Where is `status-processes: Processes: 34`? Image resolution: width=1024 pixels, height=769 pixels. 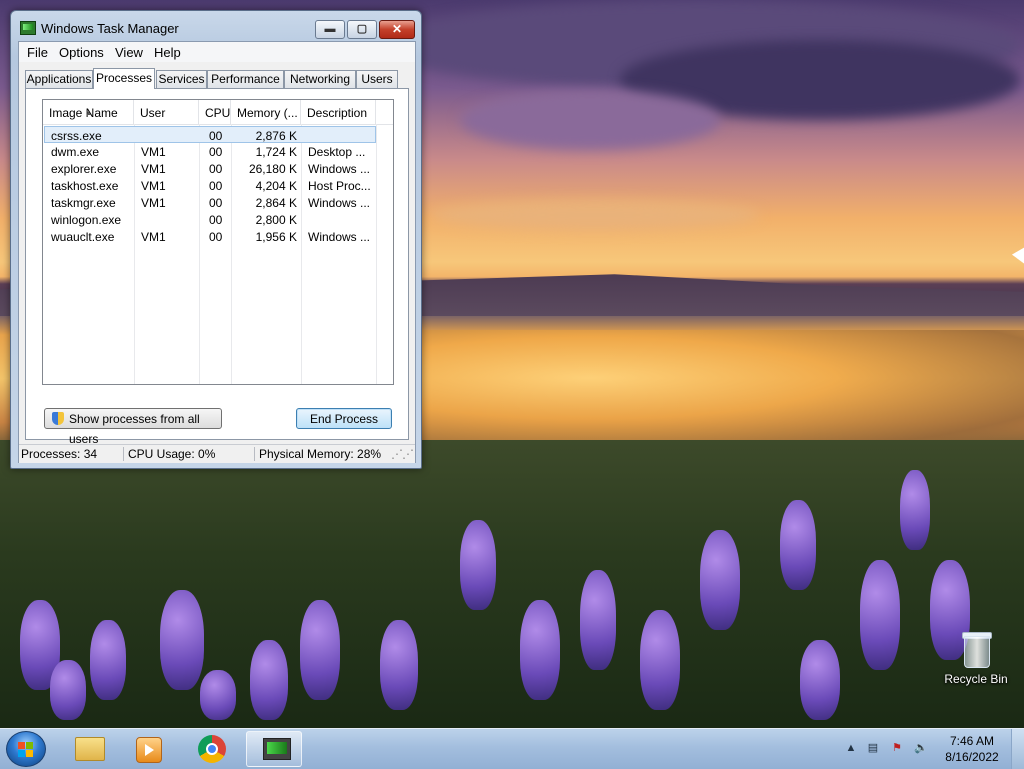 status-processes: Processes: 34 is located at coordinates (59, 454).